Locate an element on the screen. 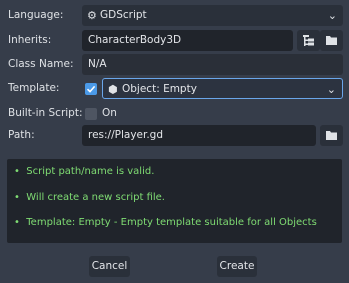  template-row: Template: ⬢ Object: Empty ⌄ is located at coordinates (174, 89).